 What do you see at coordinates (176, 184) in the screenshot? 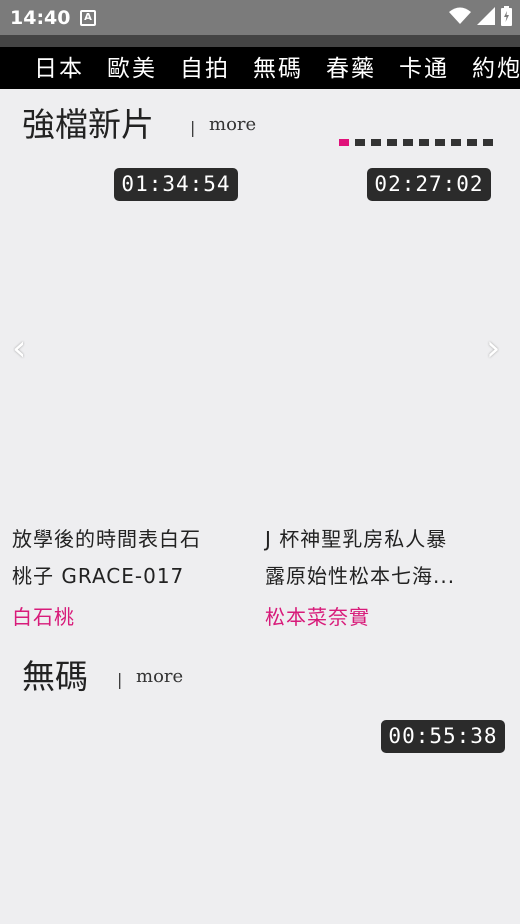
I see `video-duration-badge: 01:34:54` at bounding box center [176, 184].